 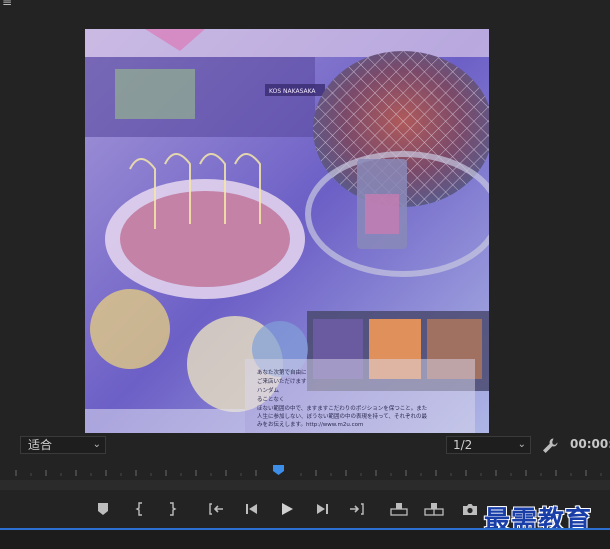 I want to click on mark-in-icon, so click(x=138, y=509).